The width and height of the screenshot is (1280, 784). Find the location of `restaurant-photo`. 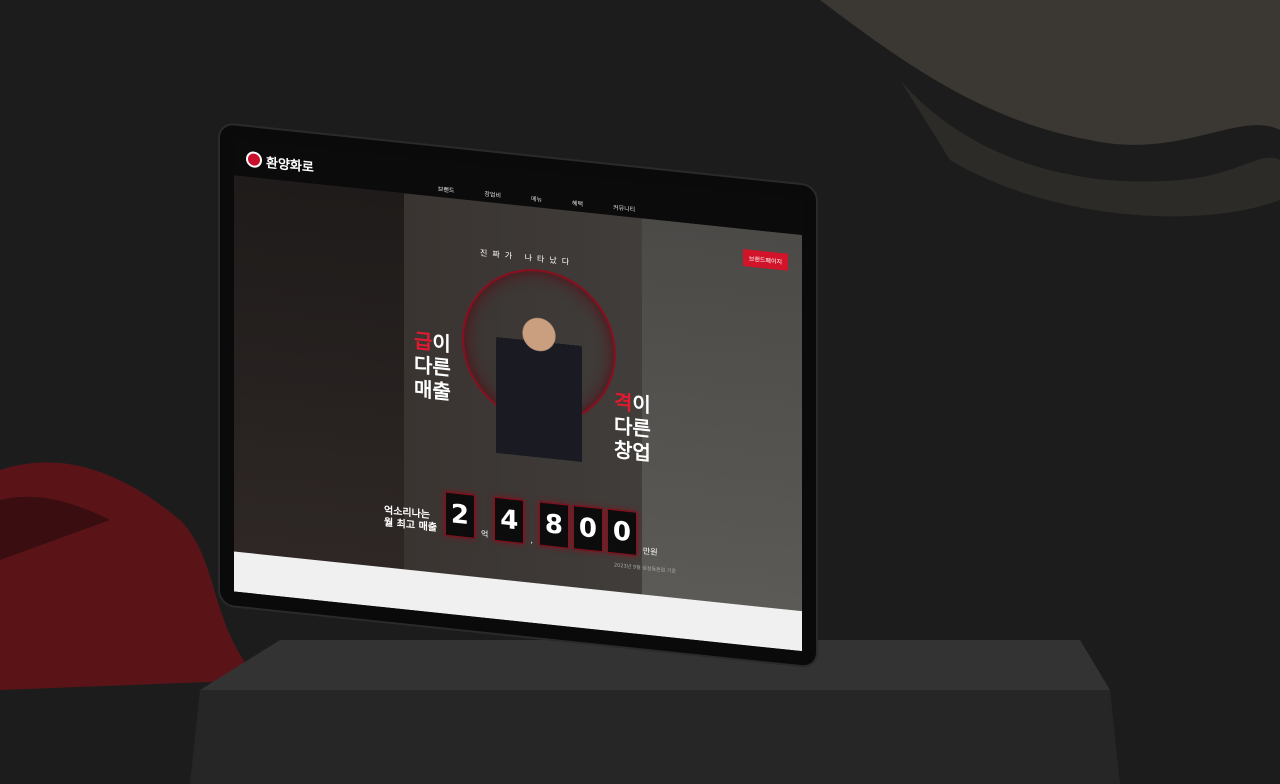

restaurant-photo is located at coordinates (722, 415).